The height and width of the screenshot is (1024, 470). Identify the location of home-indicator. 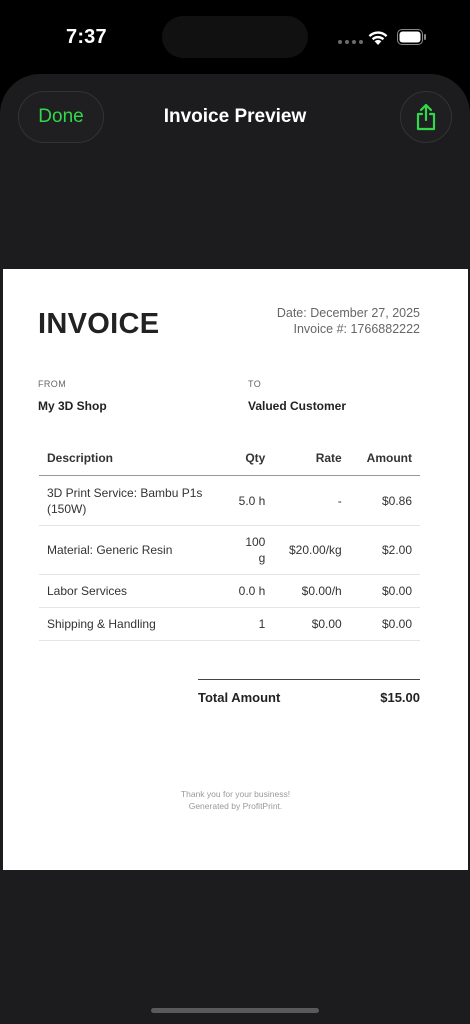
(235, 1010).